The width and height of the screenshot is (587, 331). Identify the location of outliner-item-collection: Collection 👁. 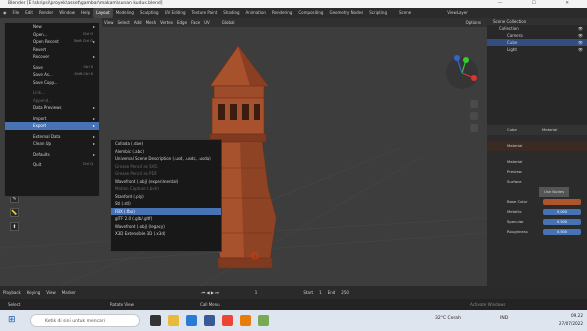
(537, 28).